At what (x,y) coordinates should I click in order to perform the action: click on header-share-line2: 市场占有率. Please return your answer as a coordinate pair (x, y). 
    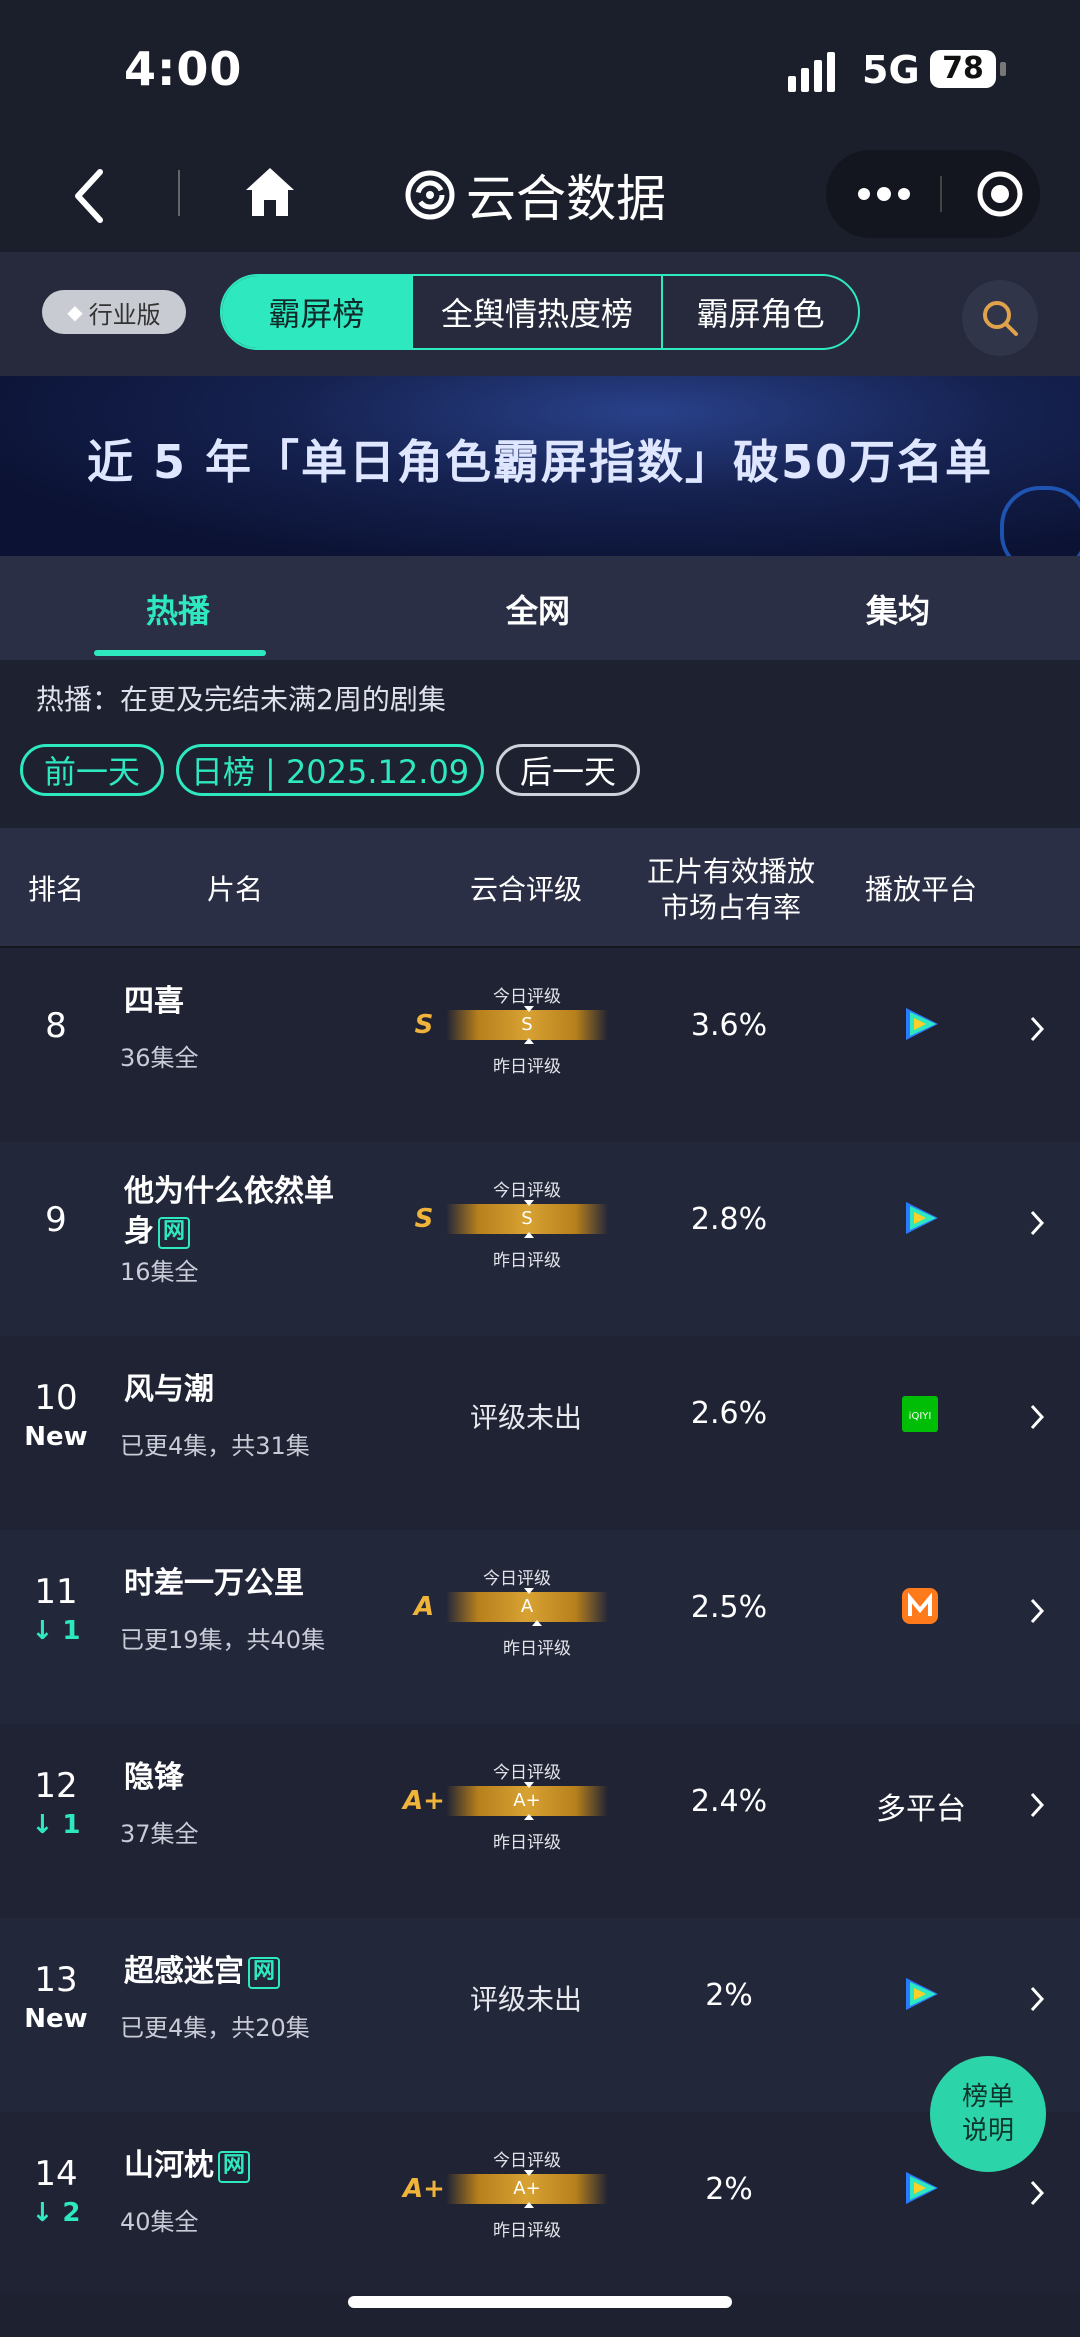
    Looking at the image, I should click on (730, 907).